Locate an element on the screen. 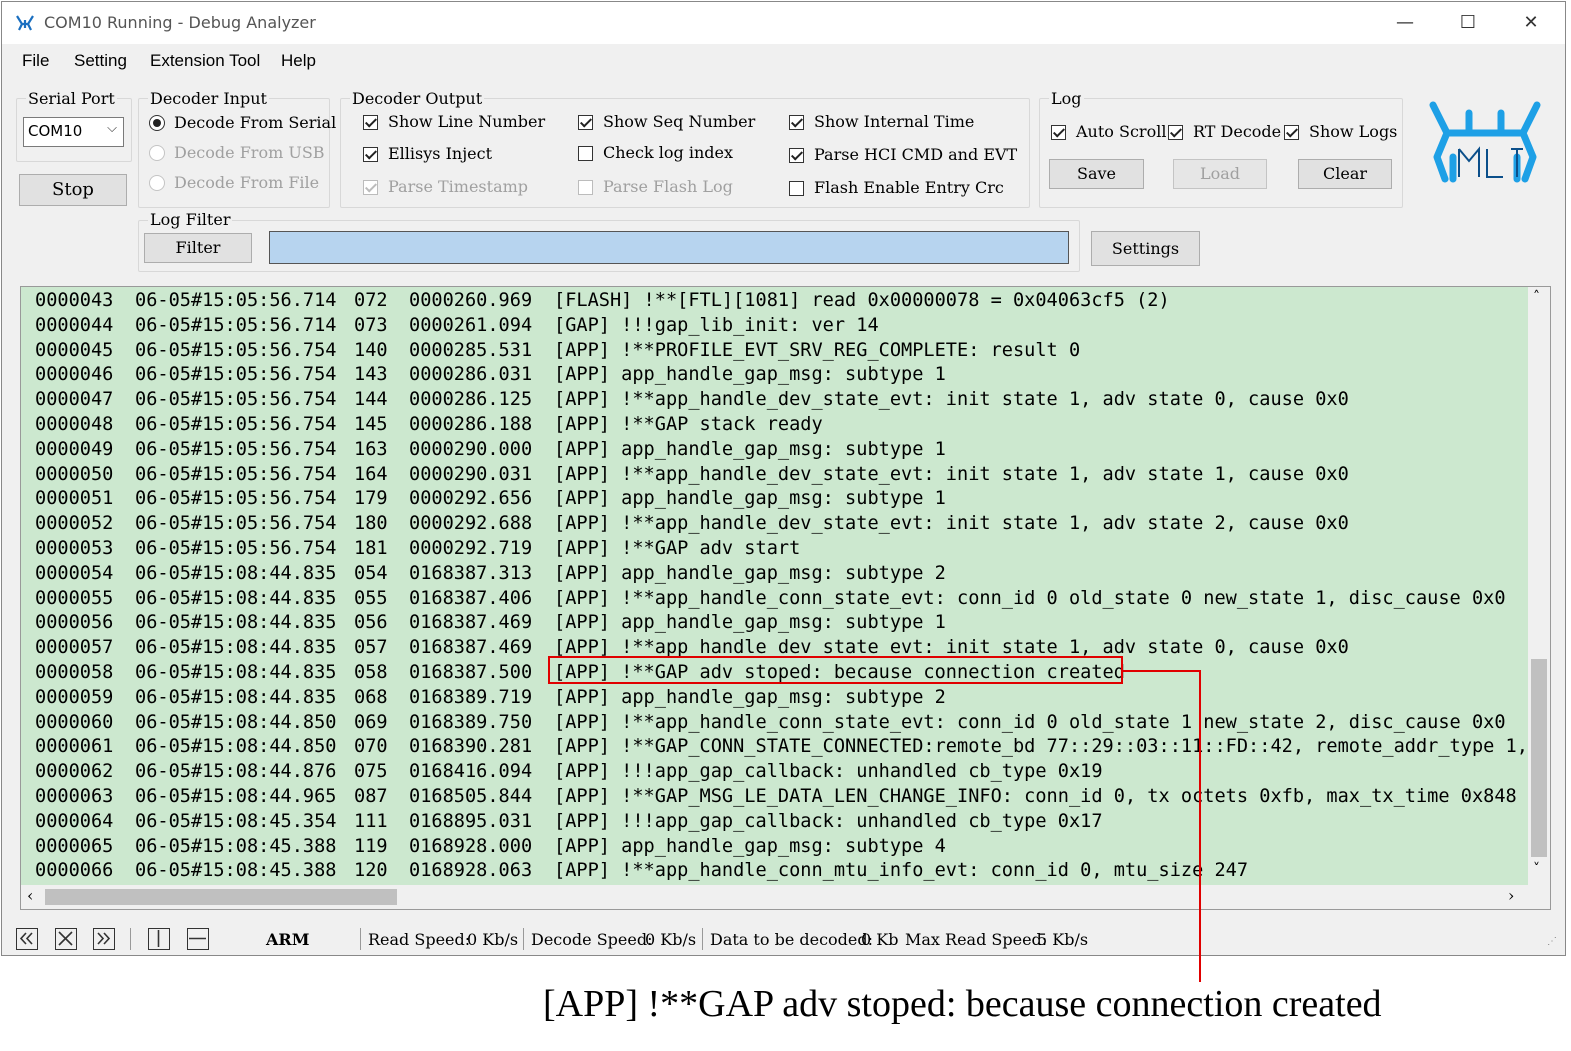 Image resolution: width=1571 pixels, height=1051 pixels. menu-help: Help is located at coordinates (298, 61).